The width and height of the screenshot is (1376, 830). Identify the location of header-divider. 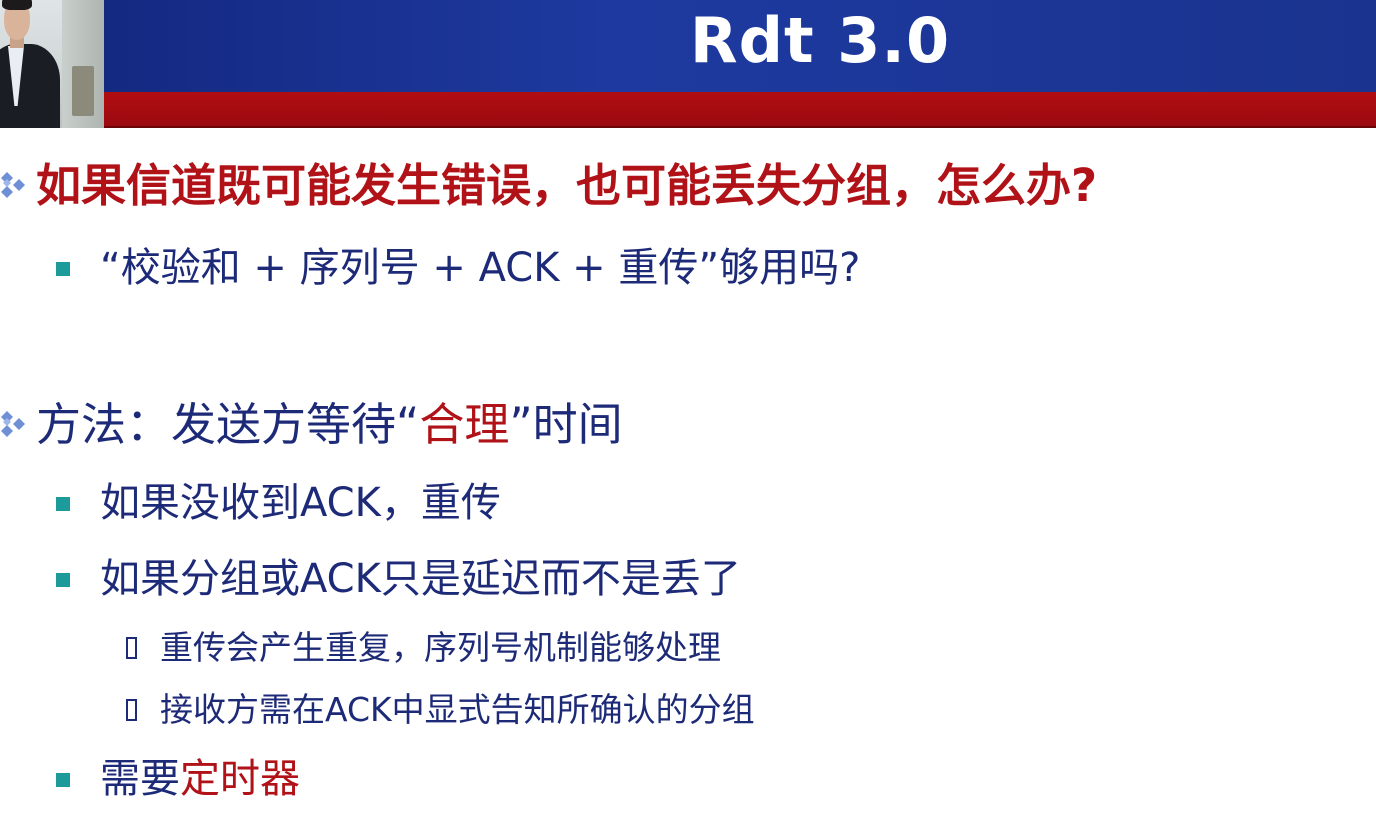
(688, 127).